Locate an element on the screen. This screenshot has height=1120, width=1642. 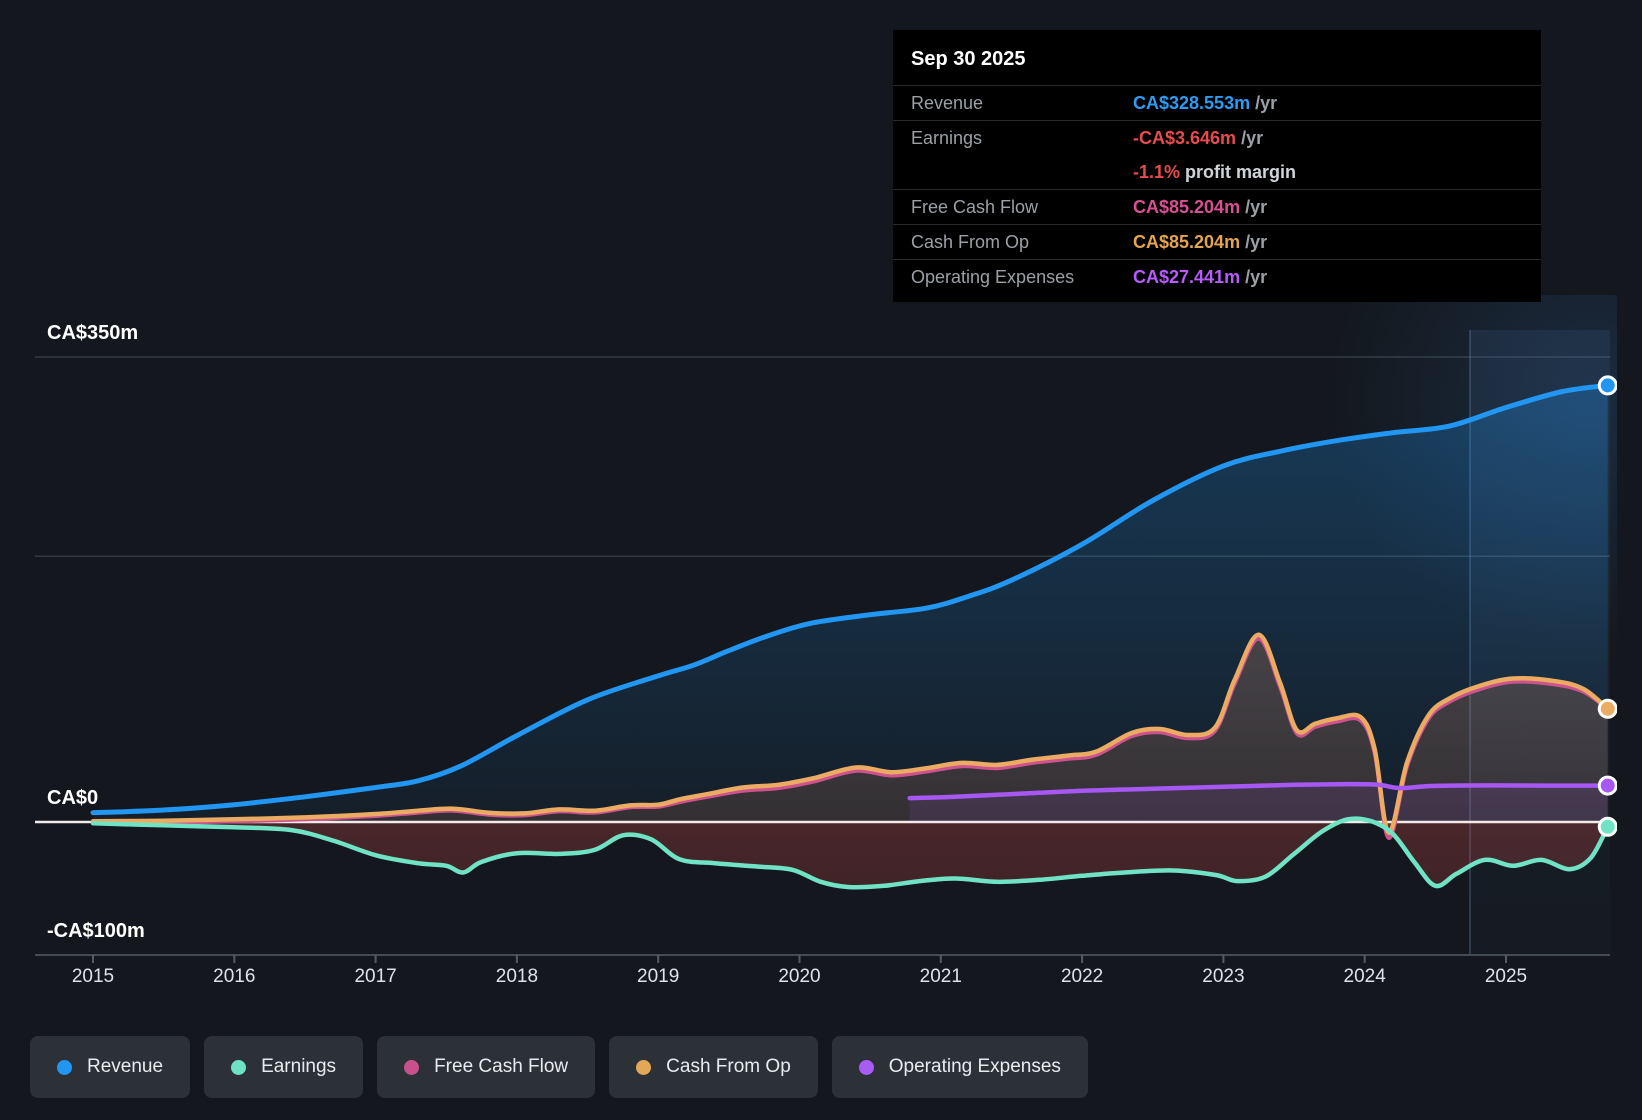
legend-item-revenue: Revenue is located at coordinates (110, 1067).